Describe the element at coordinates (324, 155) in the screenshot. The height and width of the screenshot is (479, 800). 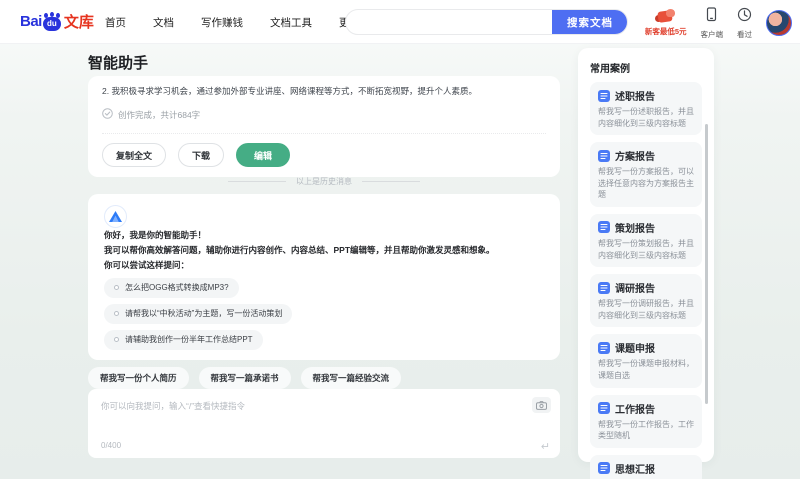
I see `history-actions: 复制全文 下载 编辑` at that location.